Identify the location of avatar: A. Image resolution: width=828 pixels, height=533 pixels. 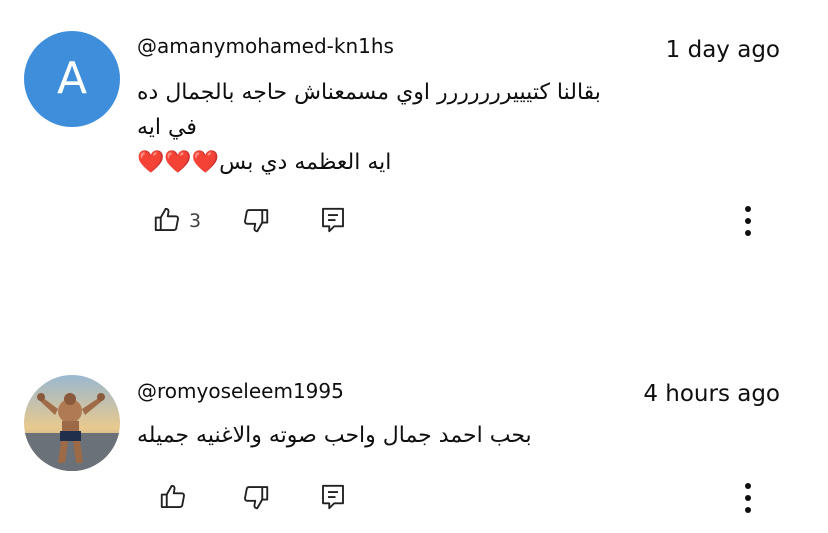
(72, 79).